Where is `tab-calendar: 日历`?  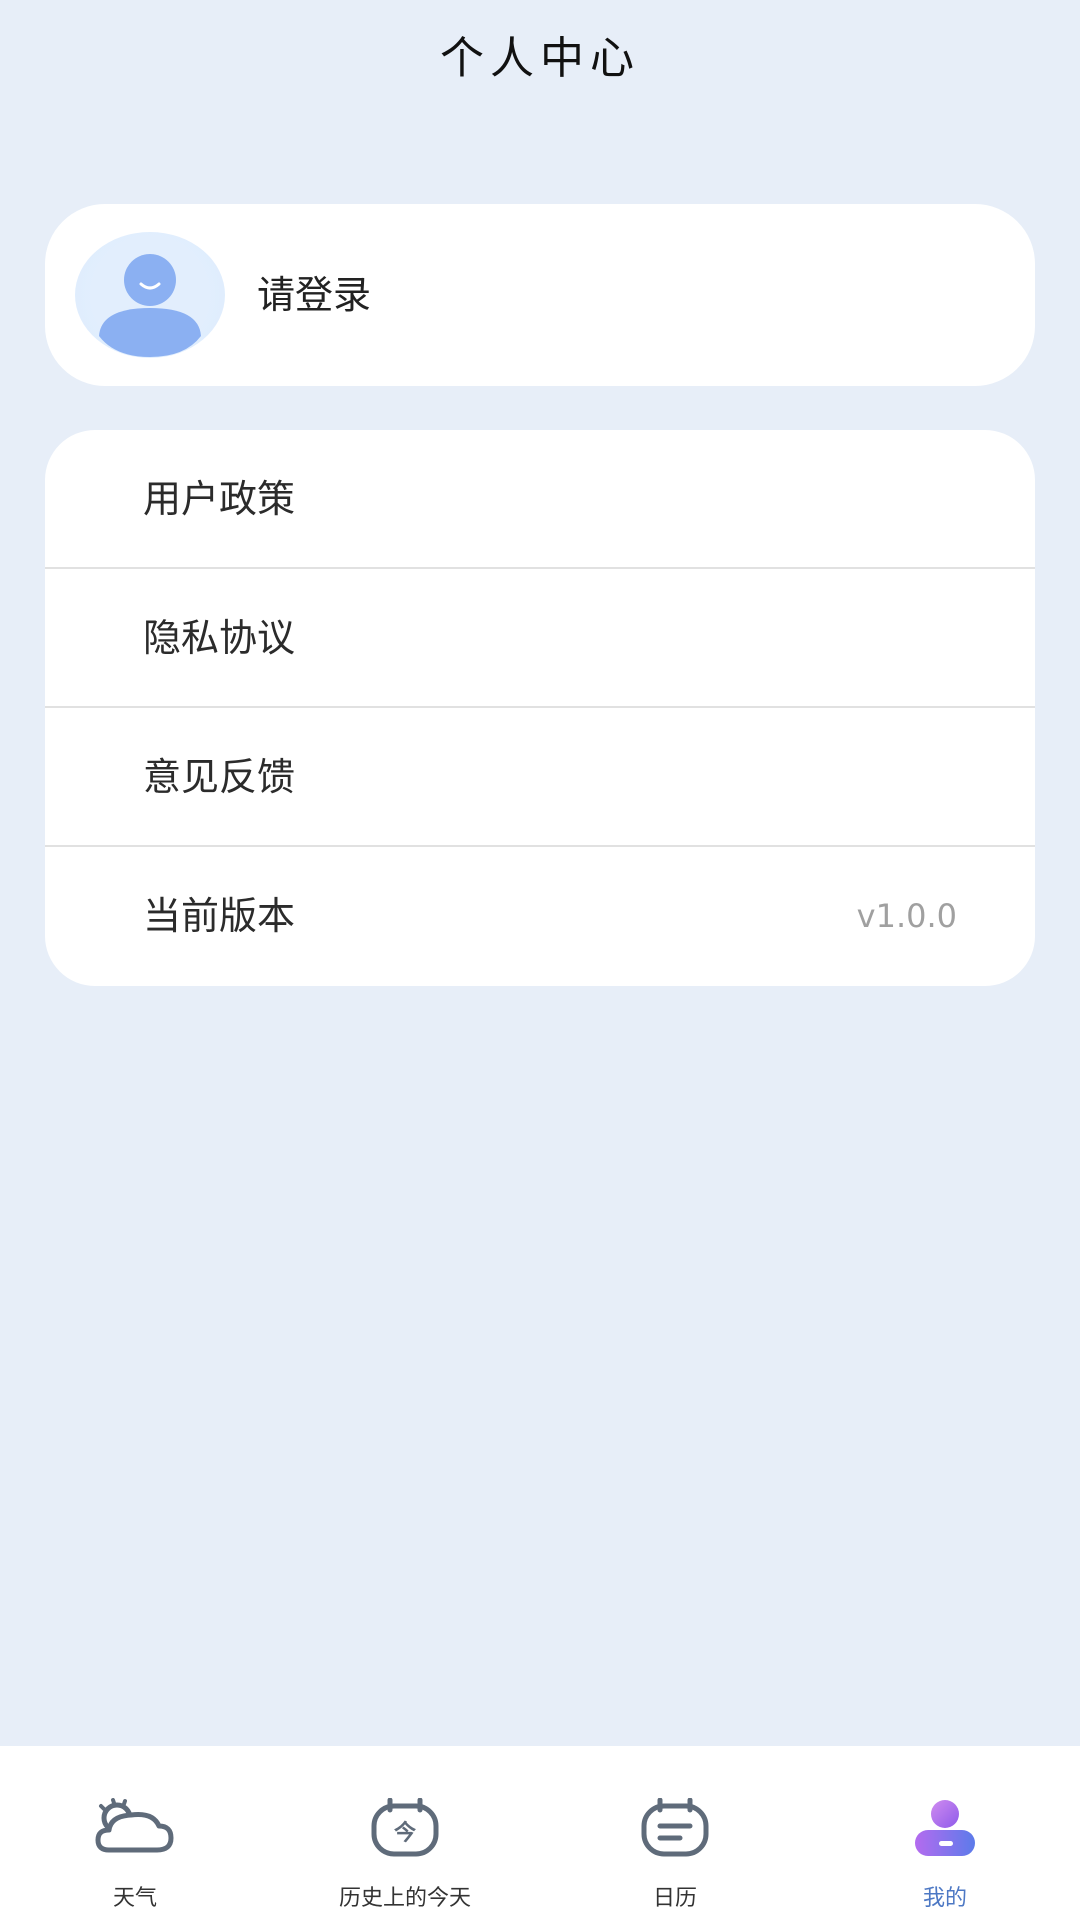 tab-calendar: 日历 is located at coordinates (675, 1833).